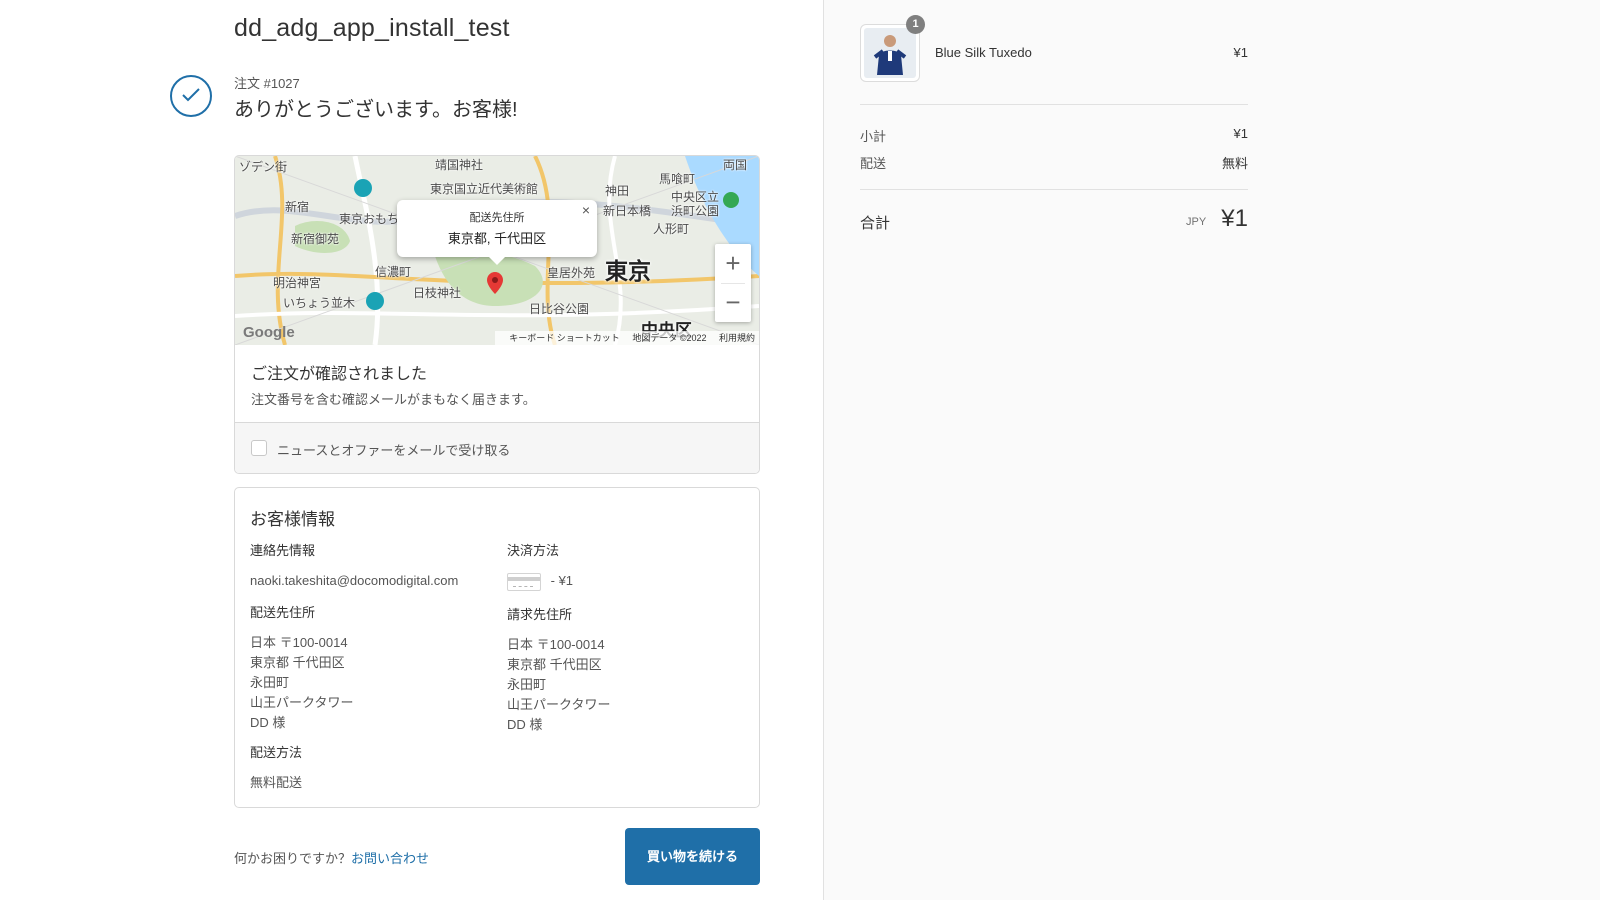 Image resolution: width=1600 pixels, height=900 pixels. What do you see at coordinates (692, 856) in the screenshot?
I see `continue-shopping-button: 買い物を続ける` at bounding box center [692, 856].